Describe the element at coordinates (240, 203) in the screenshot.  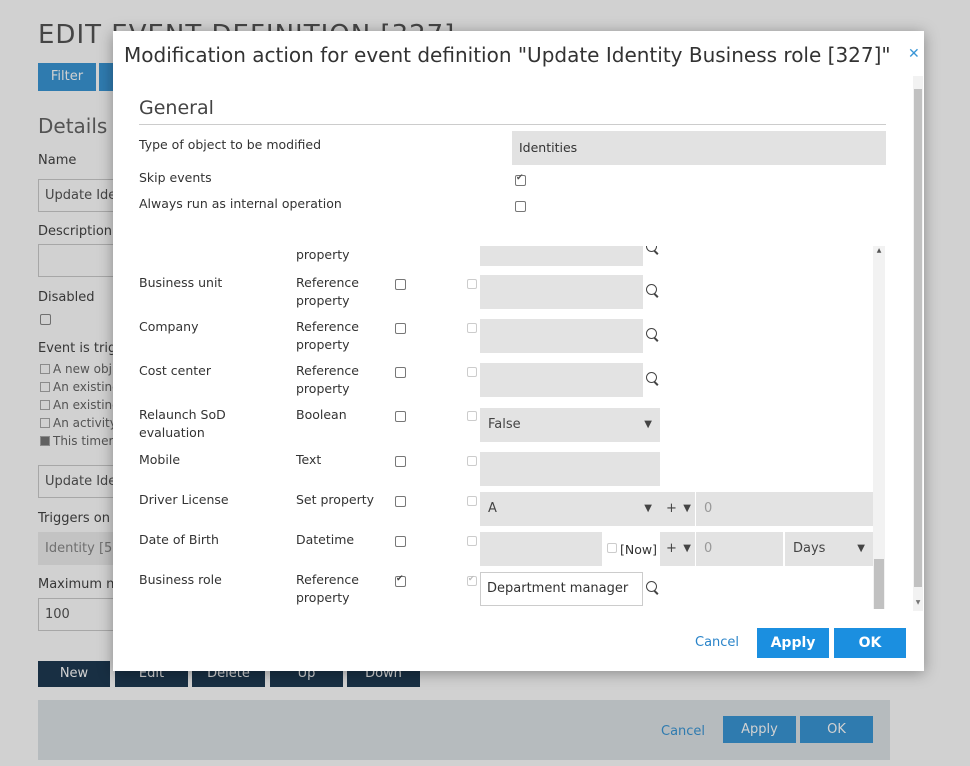
I see `internal-label: Always run as internal operation` at that location.